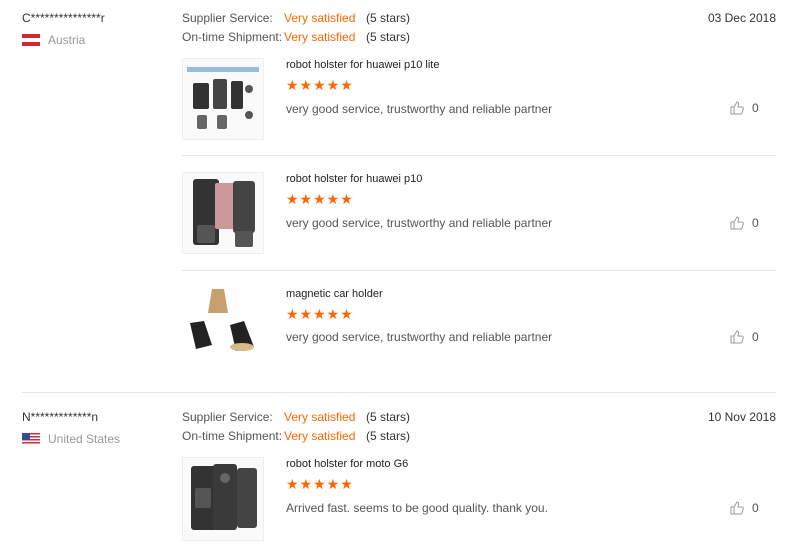  I want to click on country-name: United States, so click(84, 439).